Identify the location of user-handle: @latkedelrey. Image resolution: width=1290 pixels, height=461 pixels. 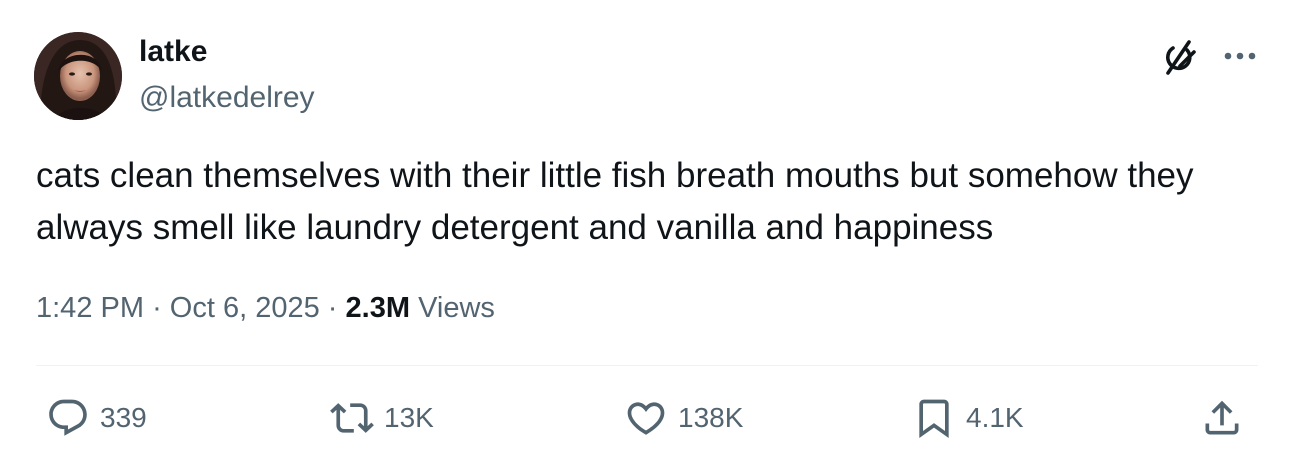
(227, 98).